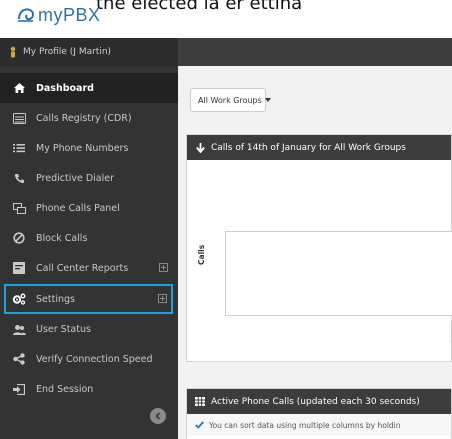  What do you see at coordinates (55, 299) in the screenshot?
I see `sidebar-item-label: Settings` at bounding box center [55, 299].